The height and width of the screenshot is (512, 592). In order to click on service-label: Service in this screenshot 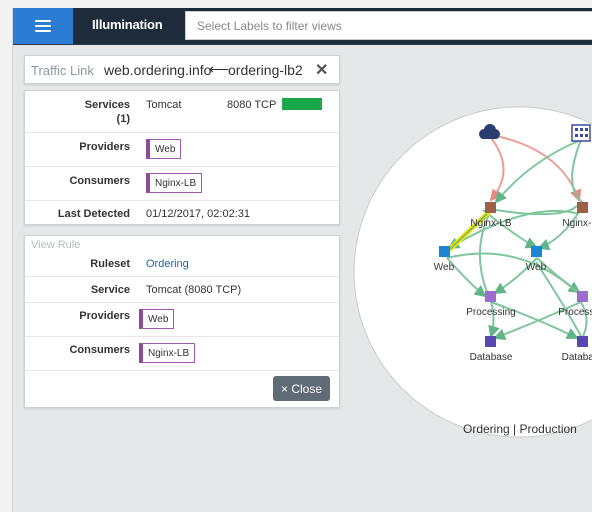, I will do `click(110, 290)`.